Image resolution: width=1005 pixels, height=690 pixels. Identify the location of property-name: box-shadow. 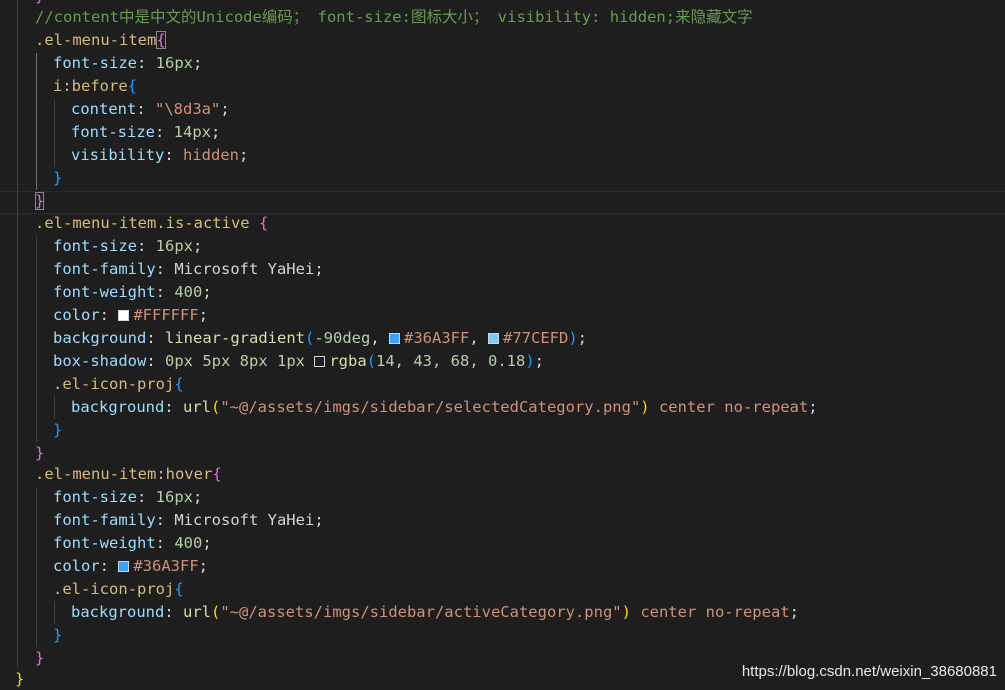
(100, 361).